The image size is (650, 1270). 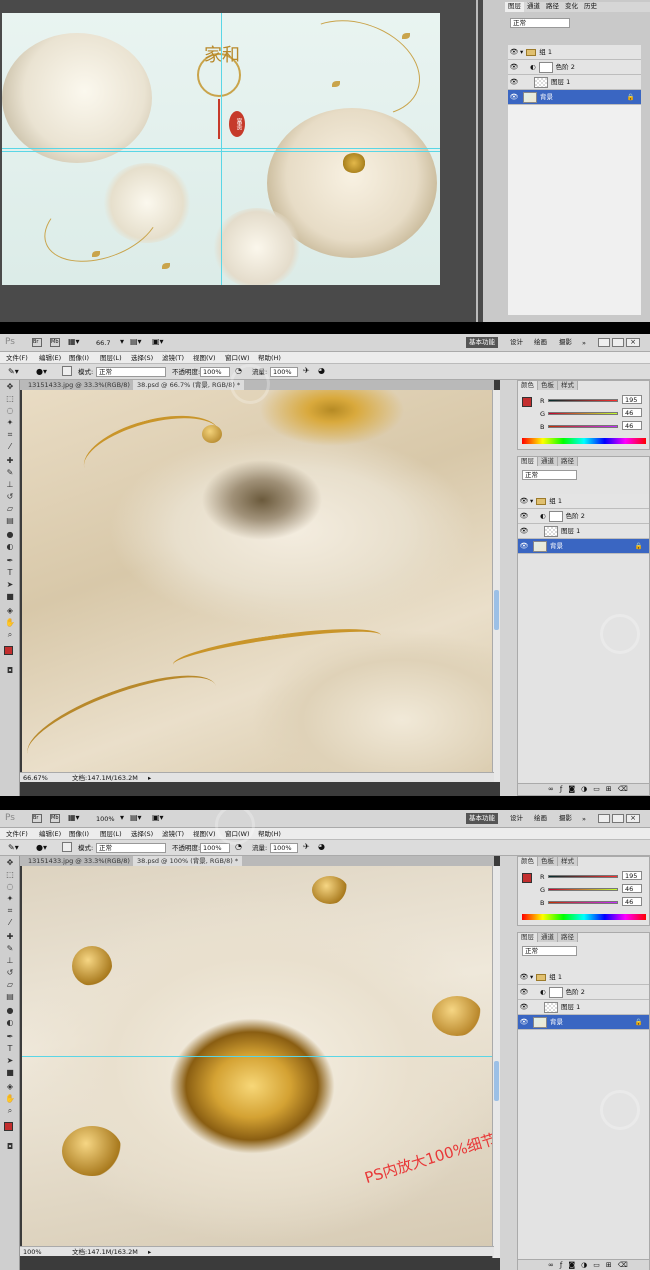 I want to click on value-b: 46, so click(x=632, y=425).